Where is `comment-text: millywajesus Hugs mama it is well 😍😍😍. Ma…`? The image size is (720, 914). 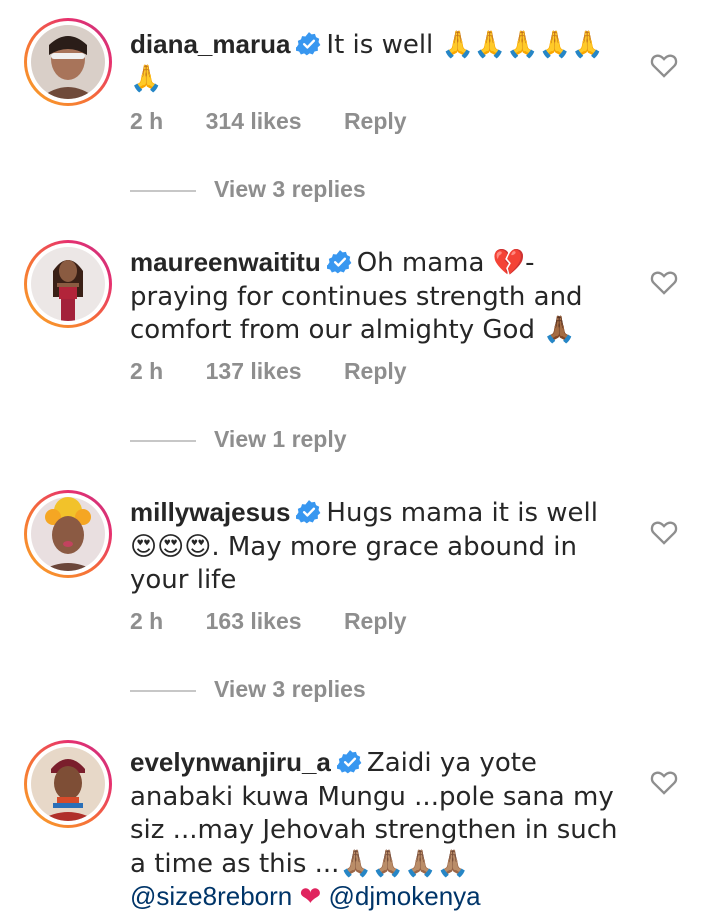 comment-text: millywajesus Hugs mama it is well 😍😍😍. Ma… is located at coordinates (380, 546).